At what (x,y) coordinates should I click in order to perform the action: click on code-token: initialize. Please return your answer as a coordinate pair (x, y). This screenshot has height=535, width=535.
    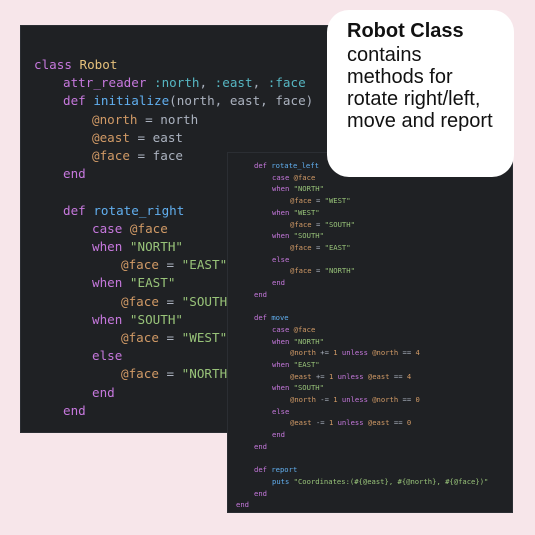
    Looking at the image, I should click on (131, 101).